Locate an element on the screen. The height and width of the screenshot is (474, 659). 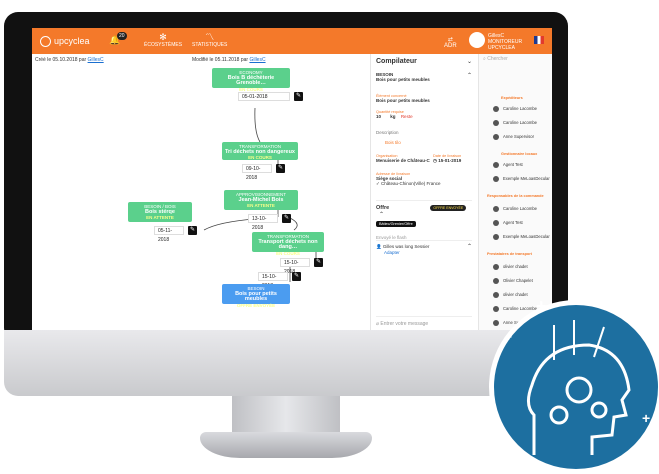
description-value: Bois tilo is located at coordinates (393, 142).